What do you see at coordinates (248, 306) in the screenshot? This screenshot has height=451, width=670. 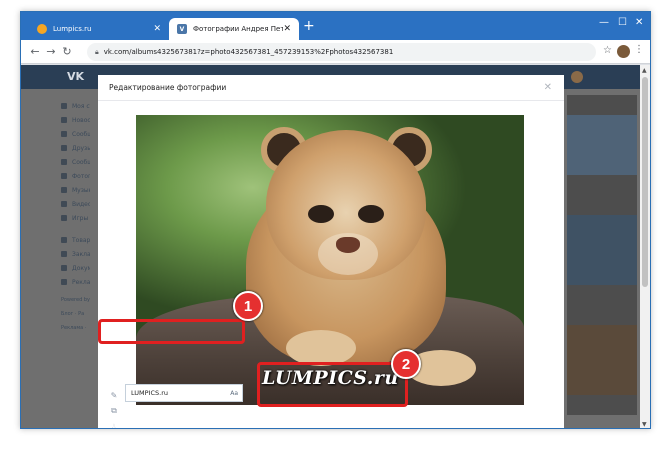 I see `annotation-badge-1: 1` at bounding box center [248, 306].